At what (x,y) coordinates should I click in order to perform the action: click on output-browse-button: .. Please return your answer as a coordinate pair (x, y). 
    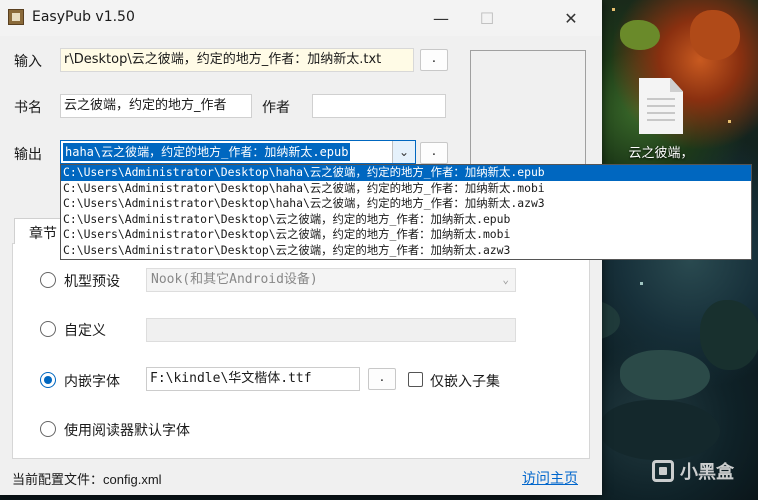
    Looking at the image, I should click on (434, 153).